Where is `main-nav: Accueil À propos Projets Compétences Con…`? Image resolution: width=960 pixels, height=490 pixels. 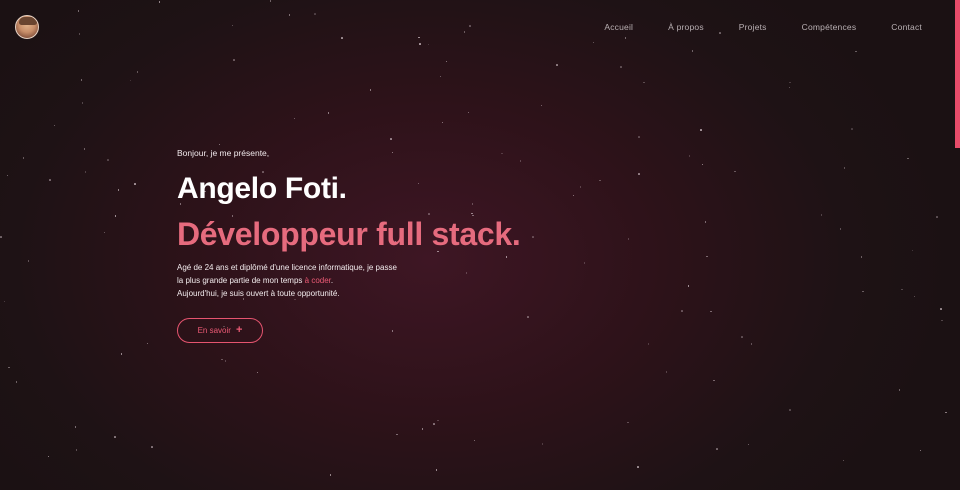 main-nav: Accueil À propos Projets Compétences Con… is located at coordinates (763, 27).